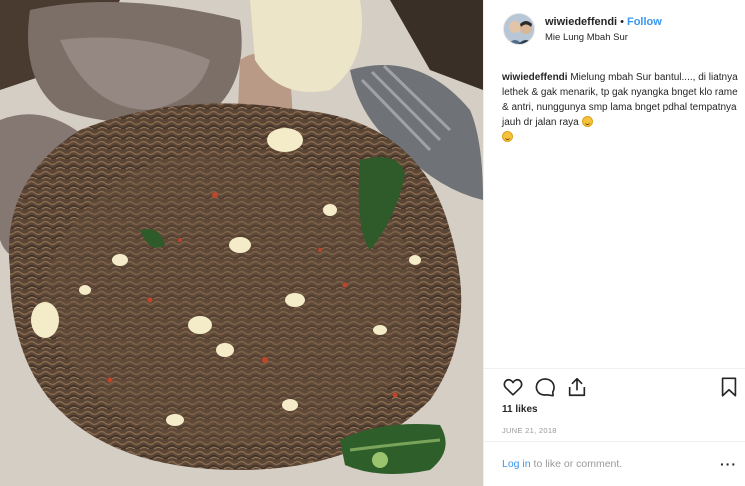 The image size is (745, 486). I want to click on share-button, so click(577, 387).